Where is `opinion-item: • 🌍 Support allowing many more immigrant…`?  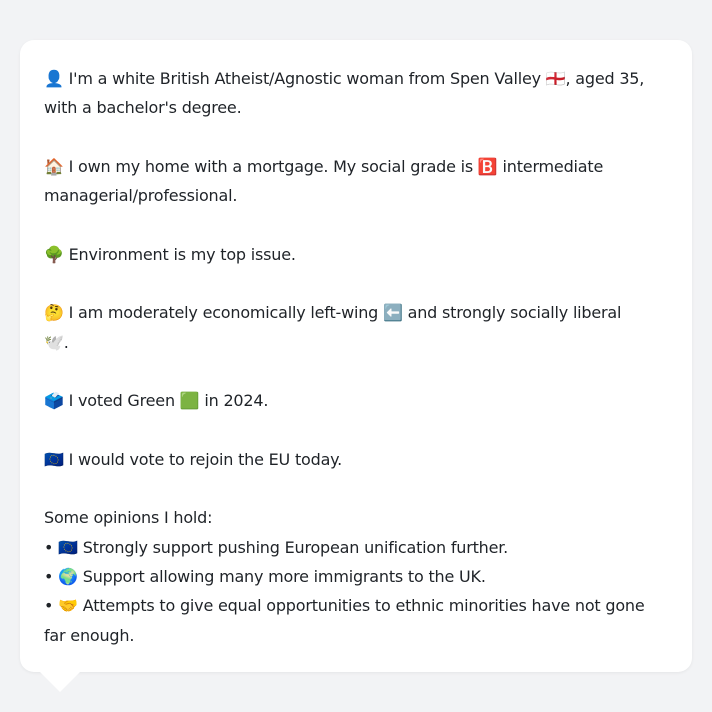
opinion-item: • 🌍 Support allowing many more immigrant… is located at coordinates (265, 577).